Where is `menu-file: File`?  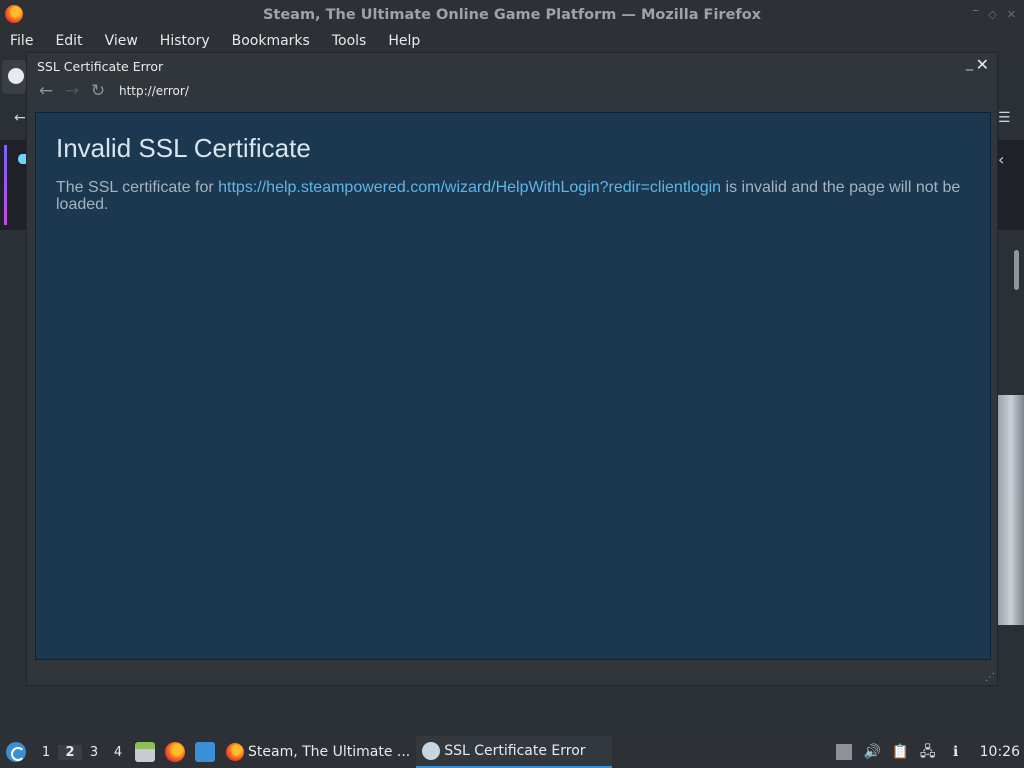 menu-file: File is located at coordinates (21, 41).